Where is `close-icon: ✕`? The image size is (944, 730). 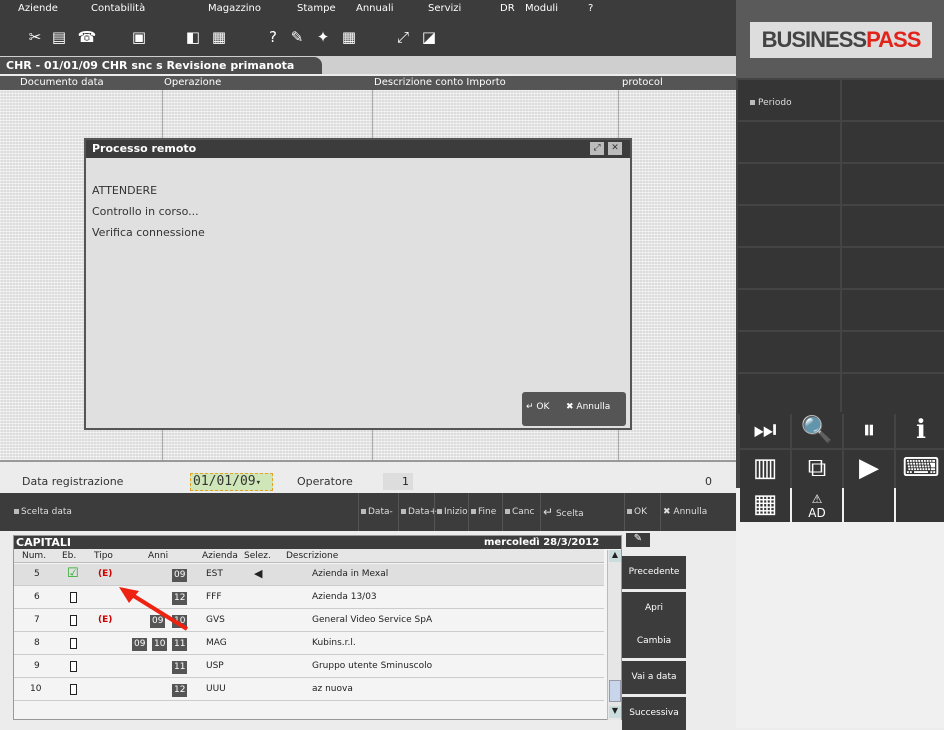
close-icon: ✕ is located at coordinates (615, 148).